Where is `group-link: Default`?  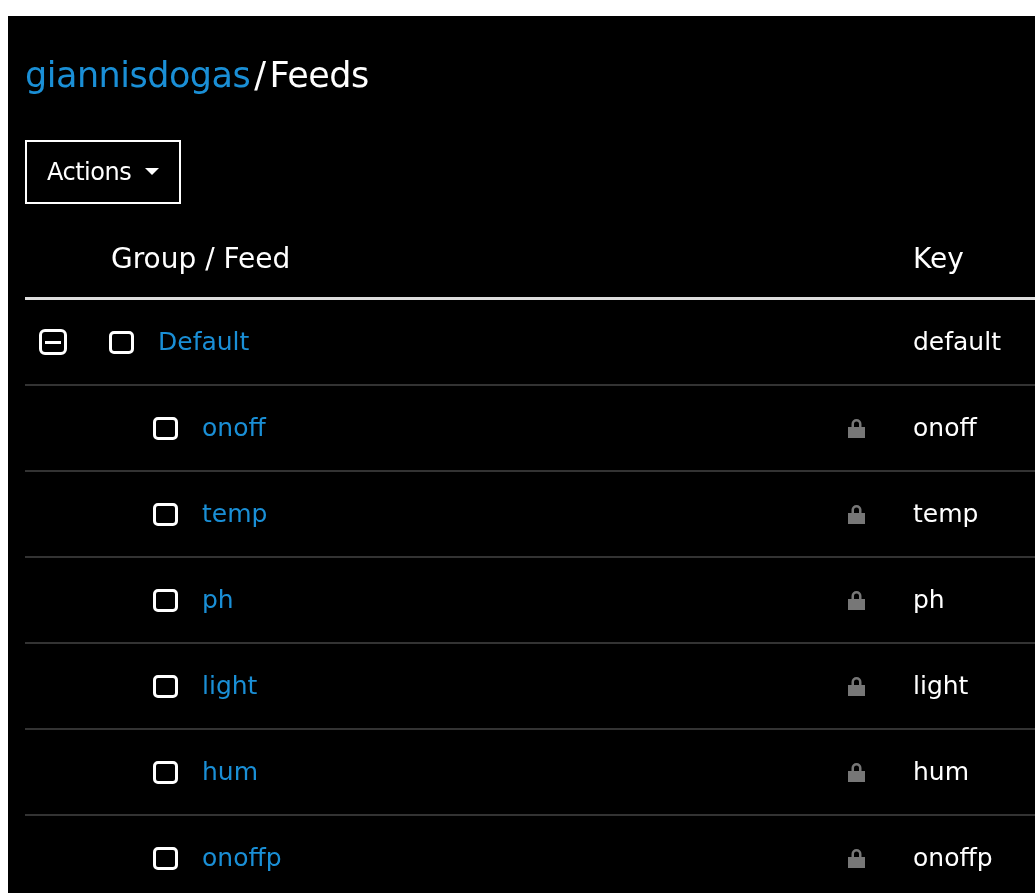
group-link: Default is located at coordinates (204, 342).